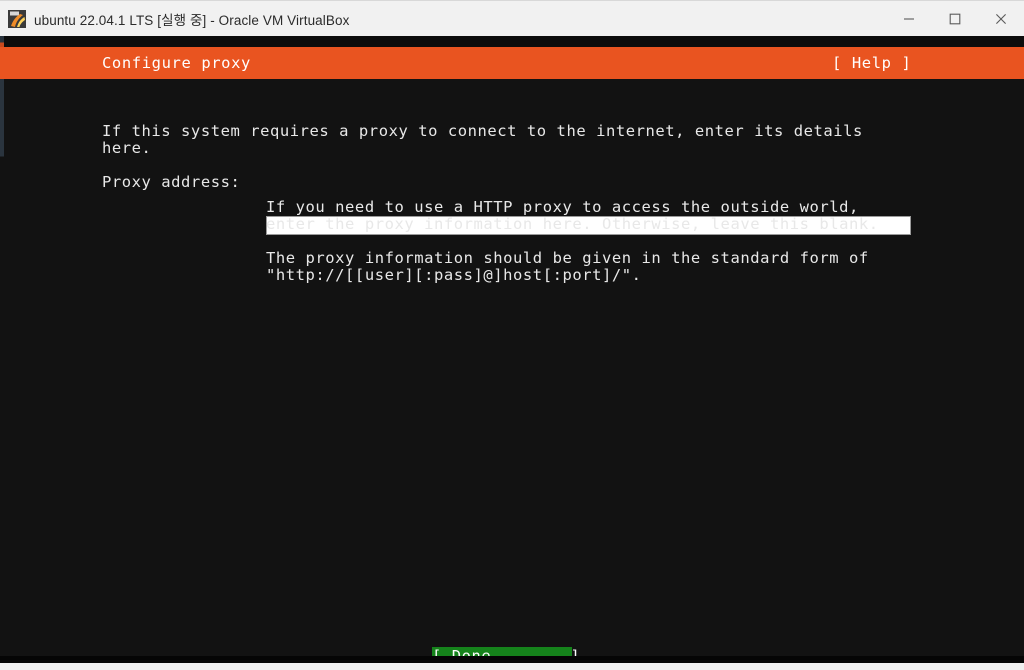  I want to click on proxy-address-label: Proxy address:, so click(171, 182).